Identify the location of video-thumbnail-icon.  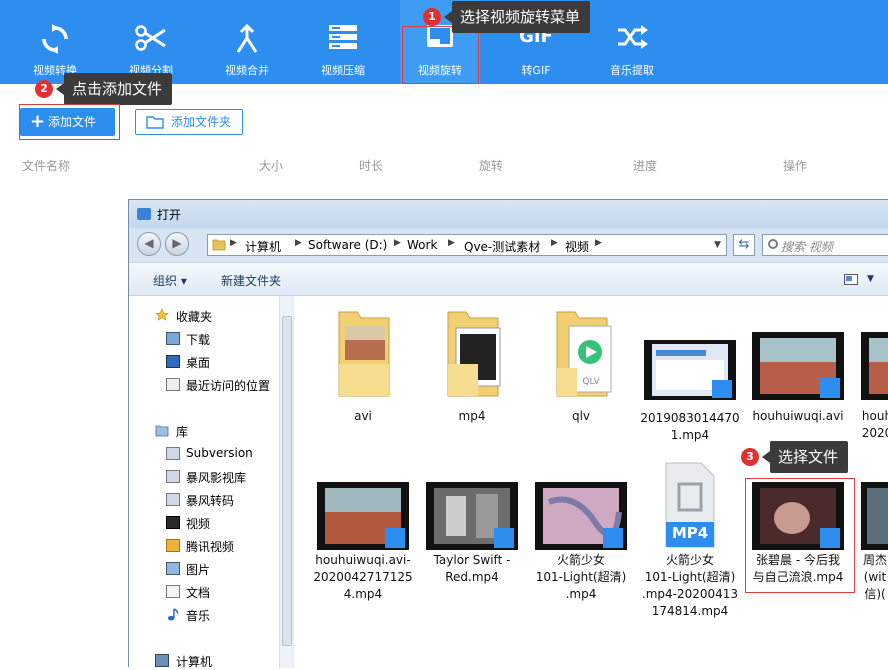
(798, 366).